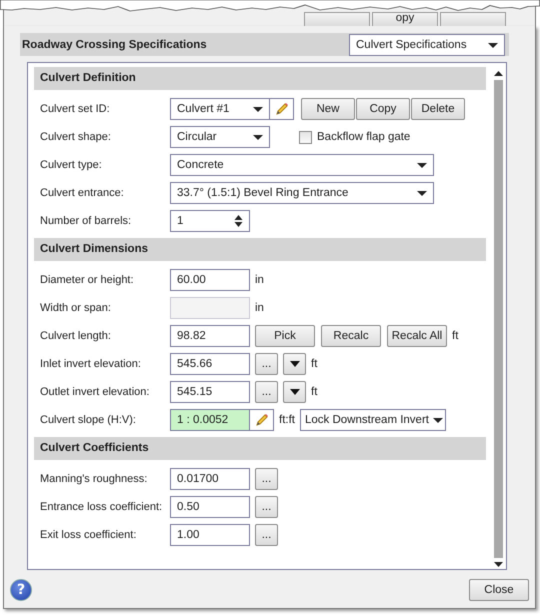  What do you see at coordinates (238, 221) in the screenshot?
I see `spinner-arrows-icon` at bounding box center [238, 221].